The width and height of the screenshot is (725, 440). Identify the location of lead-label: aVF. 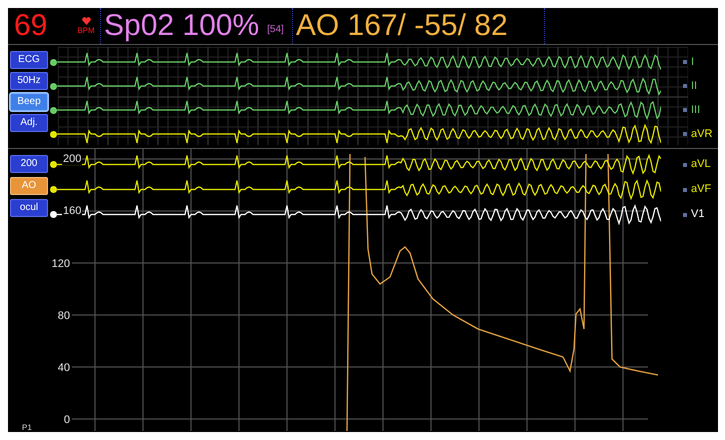
(701, 189).